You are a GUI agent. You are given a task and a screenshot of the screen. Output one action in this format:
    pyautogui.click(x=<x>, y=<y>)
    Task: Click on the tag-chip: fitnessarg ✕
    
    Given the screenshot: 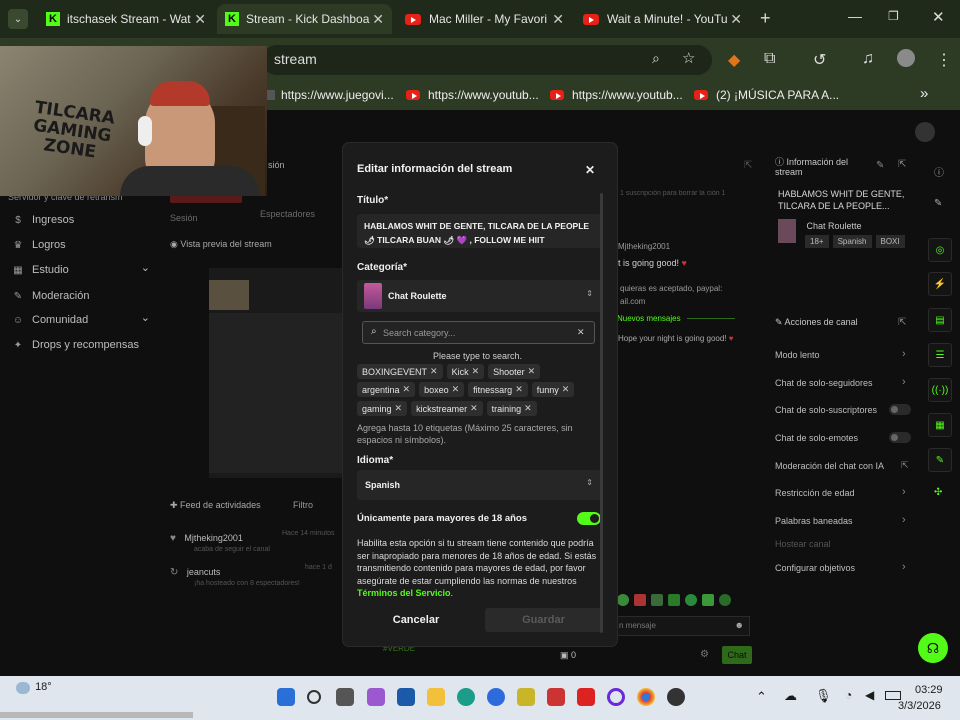 What is the action you would take?
    pyautogui.click(x=498, y=389)
    